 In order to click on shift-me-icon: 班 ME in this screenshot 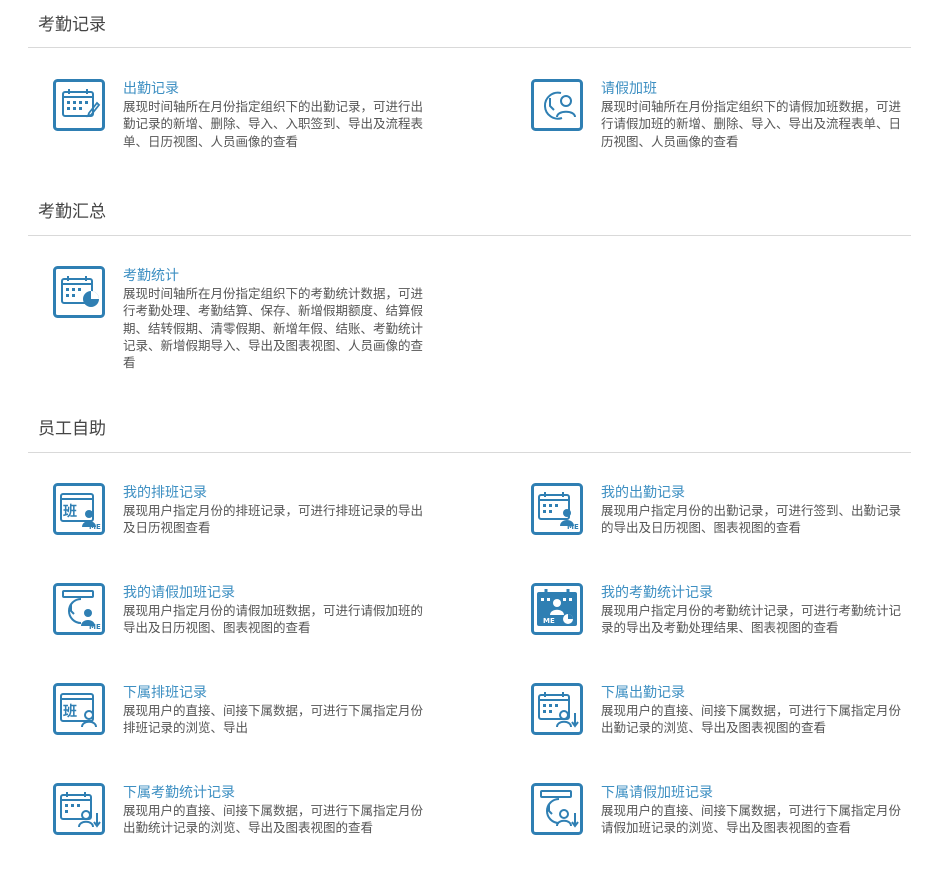, I will do `click(79, 509)`.